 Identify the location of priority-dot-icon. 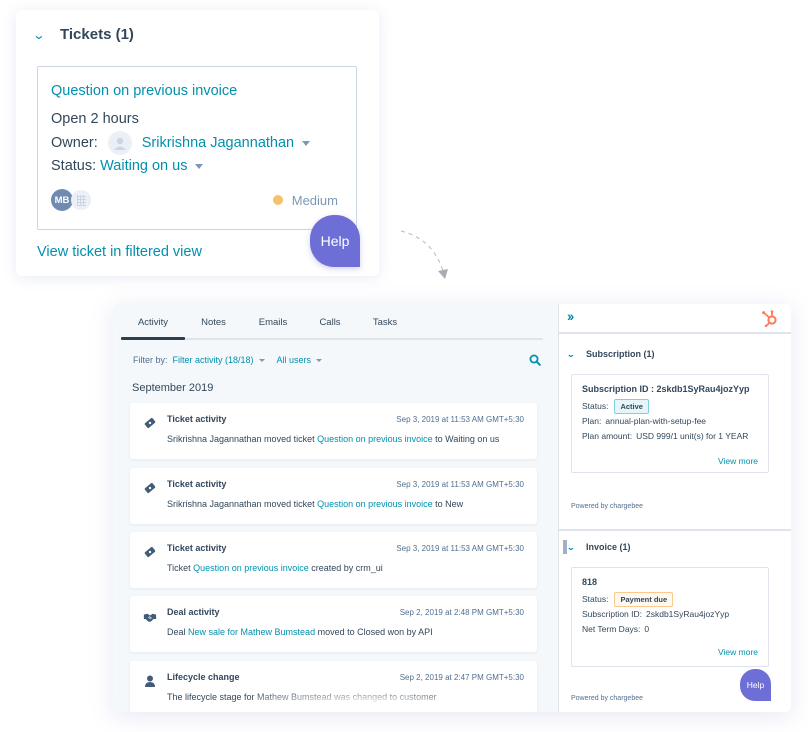
(277, 200).